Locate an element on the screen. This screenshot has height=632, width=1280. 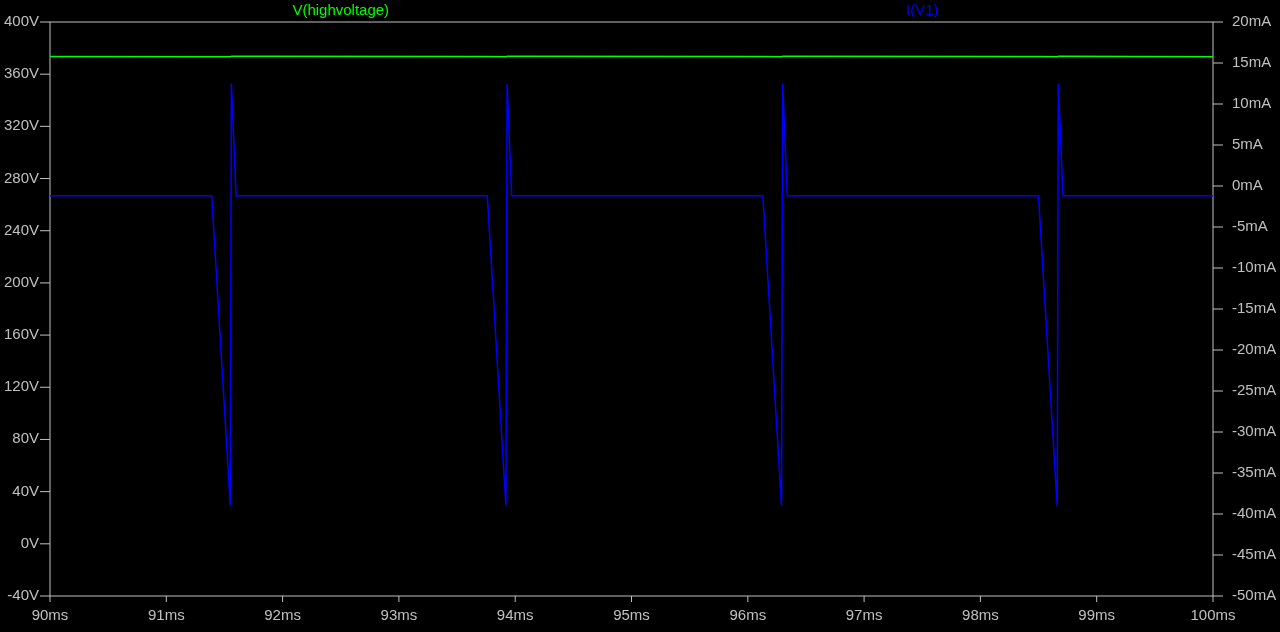
y-axis-tick-label: 0V is located at coordinates (29, 542).